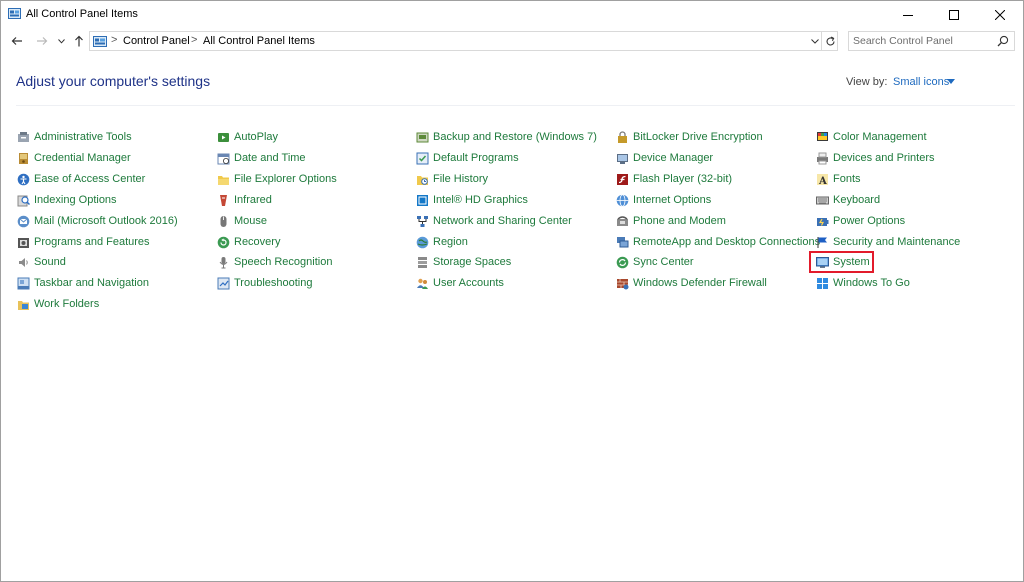 The width and height of the screenshot is (1024, 582). What do you see at coordinates (515, 137) in the screenshot?
I see `control-panel-item-label: Backup and Restore (Windows 7)` at bounding box center [515, 137].